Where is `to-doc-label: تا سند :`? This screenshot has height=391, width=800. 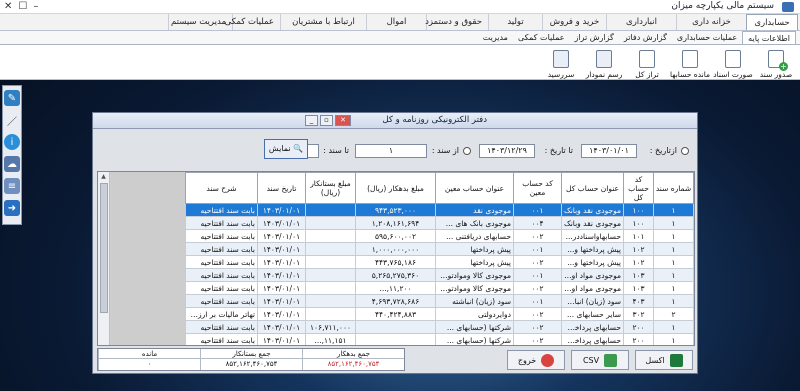 to-doc-label: تا سند : is located at coordinates (336, 150).